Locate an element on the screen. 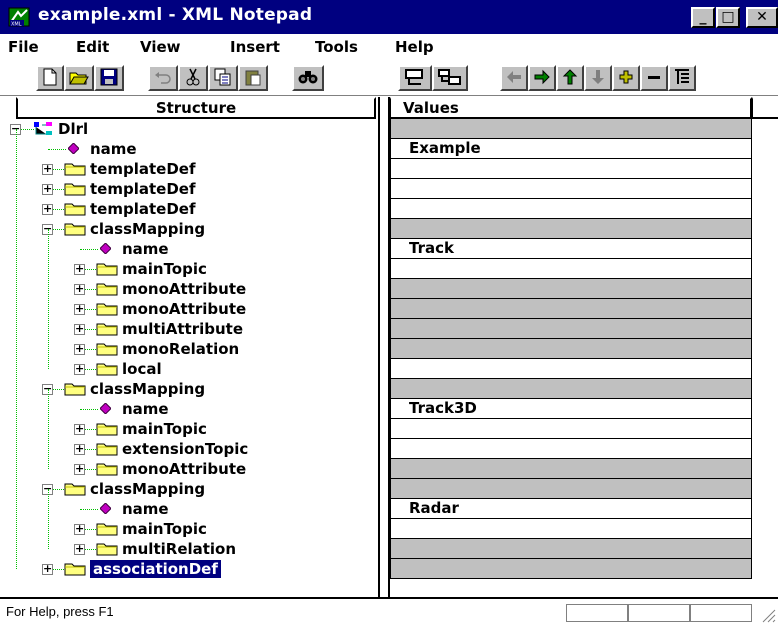 This screenshot has height=624, width=778. move-down-button is located at coordinates (598, 78).